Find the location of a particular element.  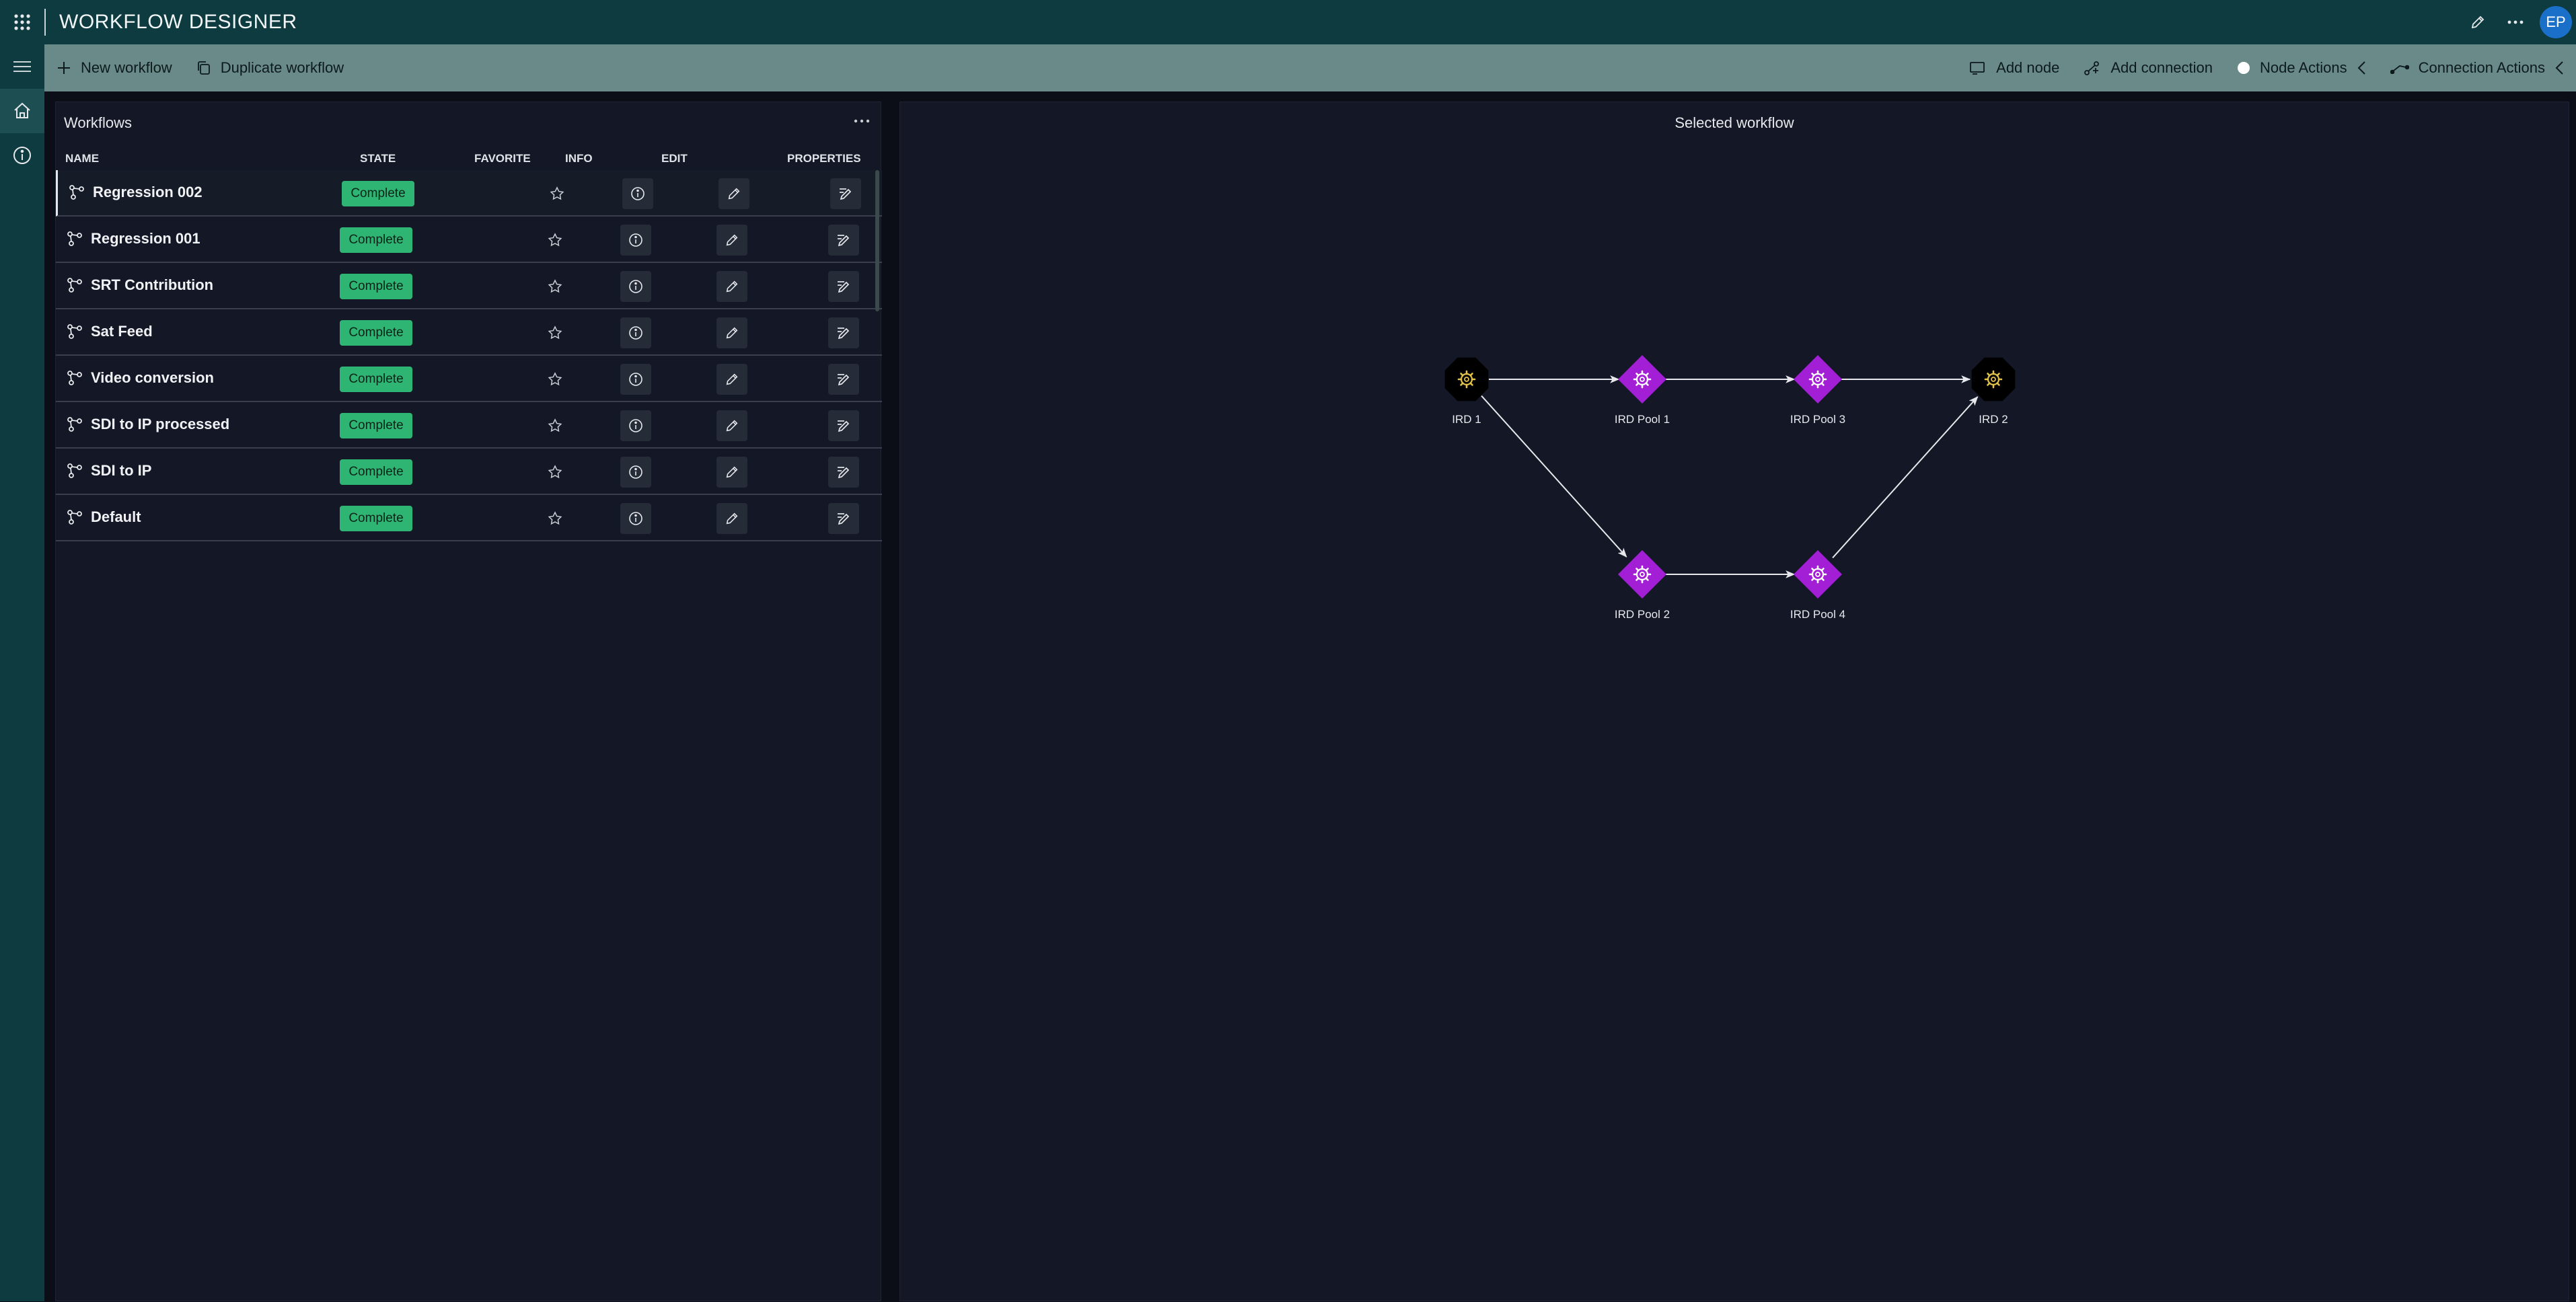

workflow-name: Sat Feed is located at coordinates (110, 331).